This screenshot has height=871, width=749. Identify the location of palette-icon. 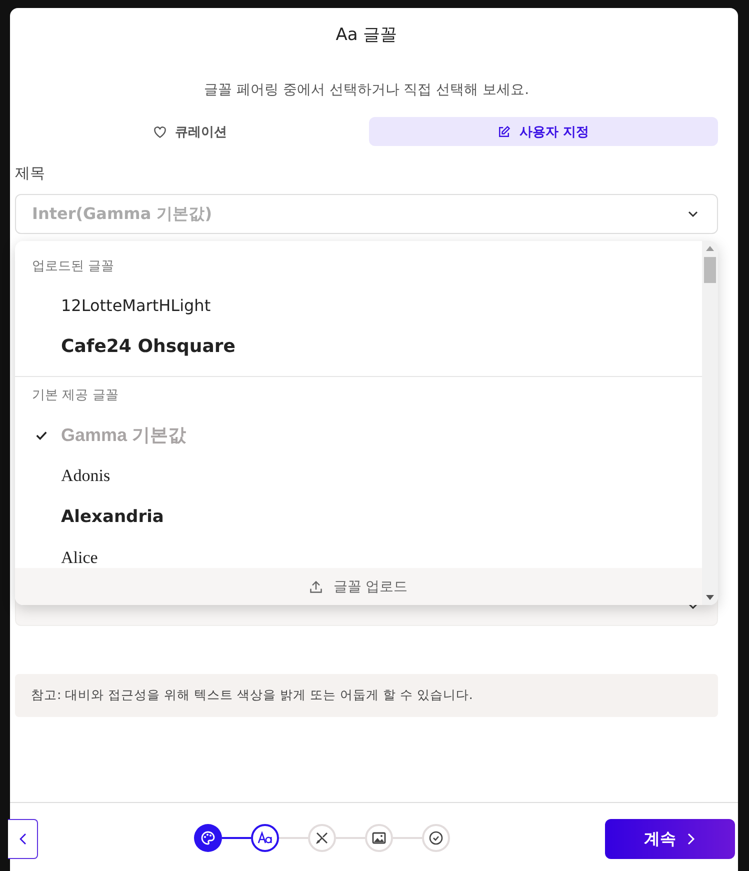
(208, 838).